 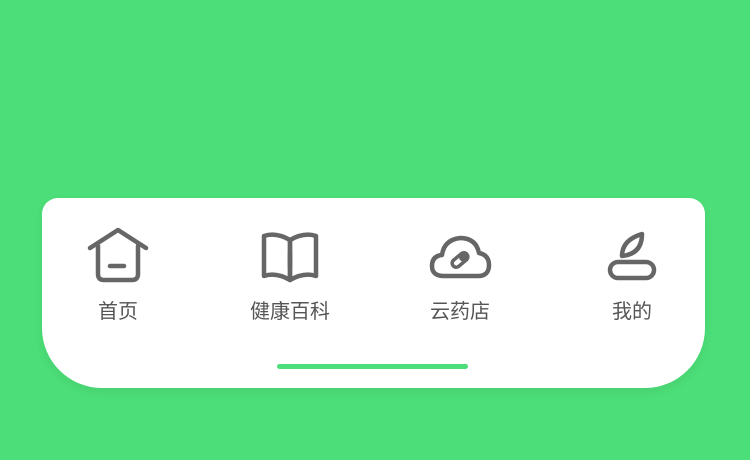 I want to click on tab-health-wiki: 健康百科, so click(x=290, y=281).